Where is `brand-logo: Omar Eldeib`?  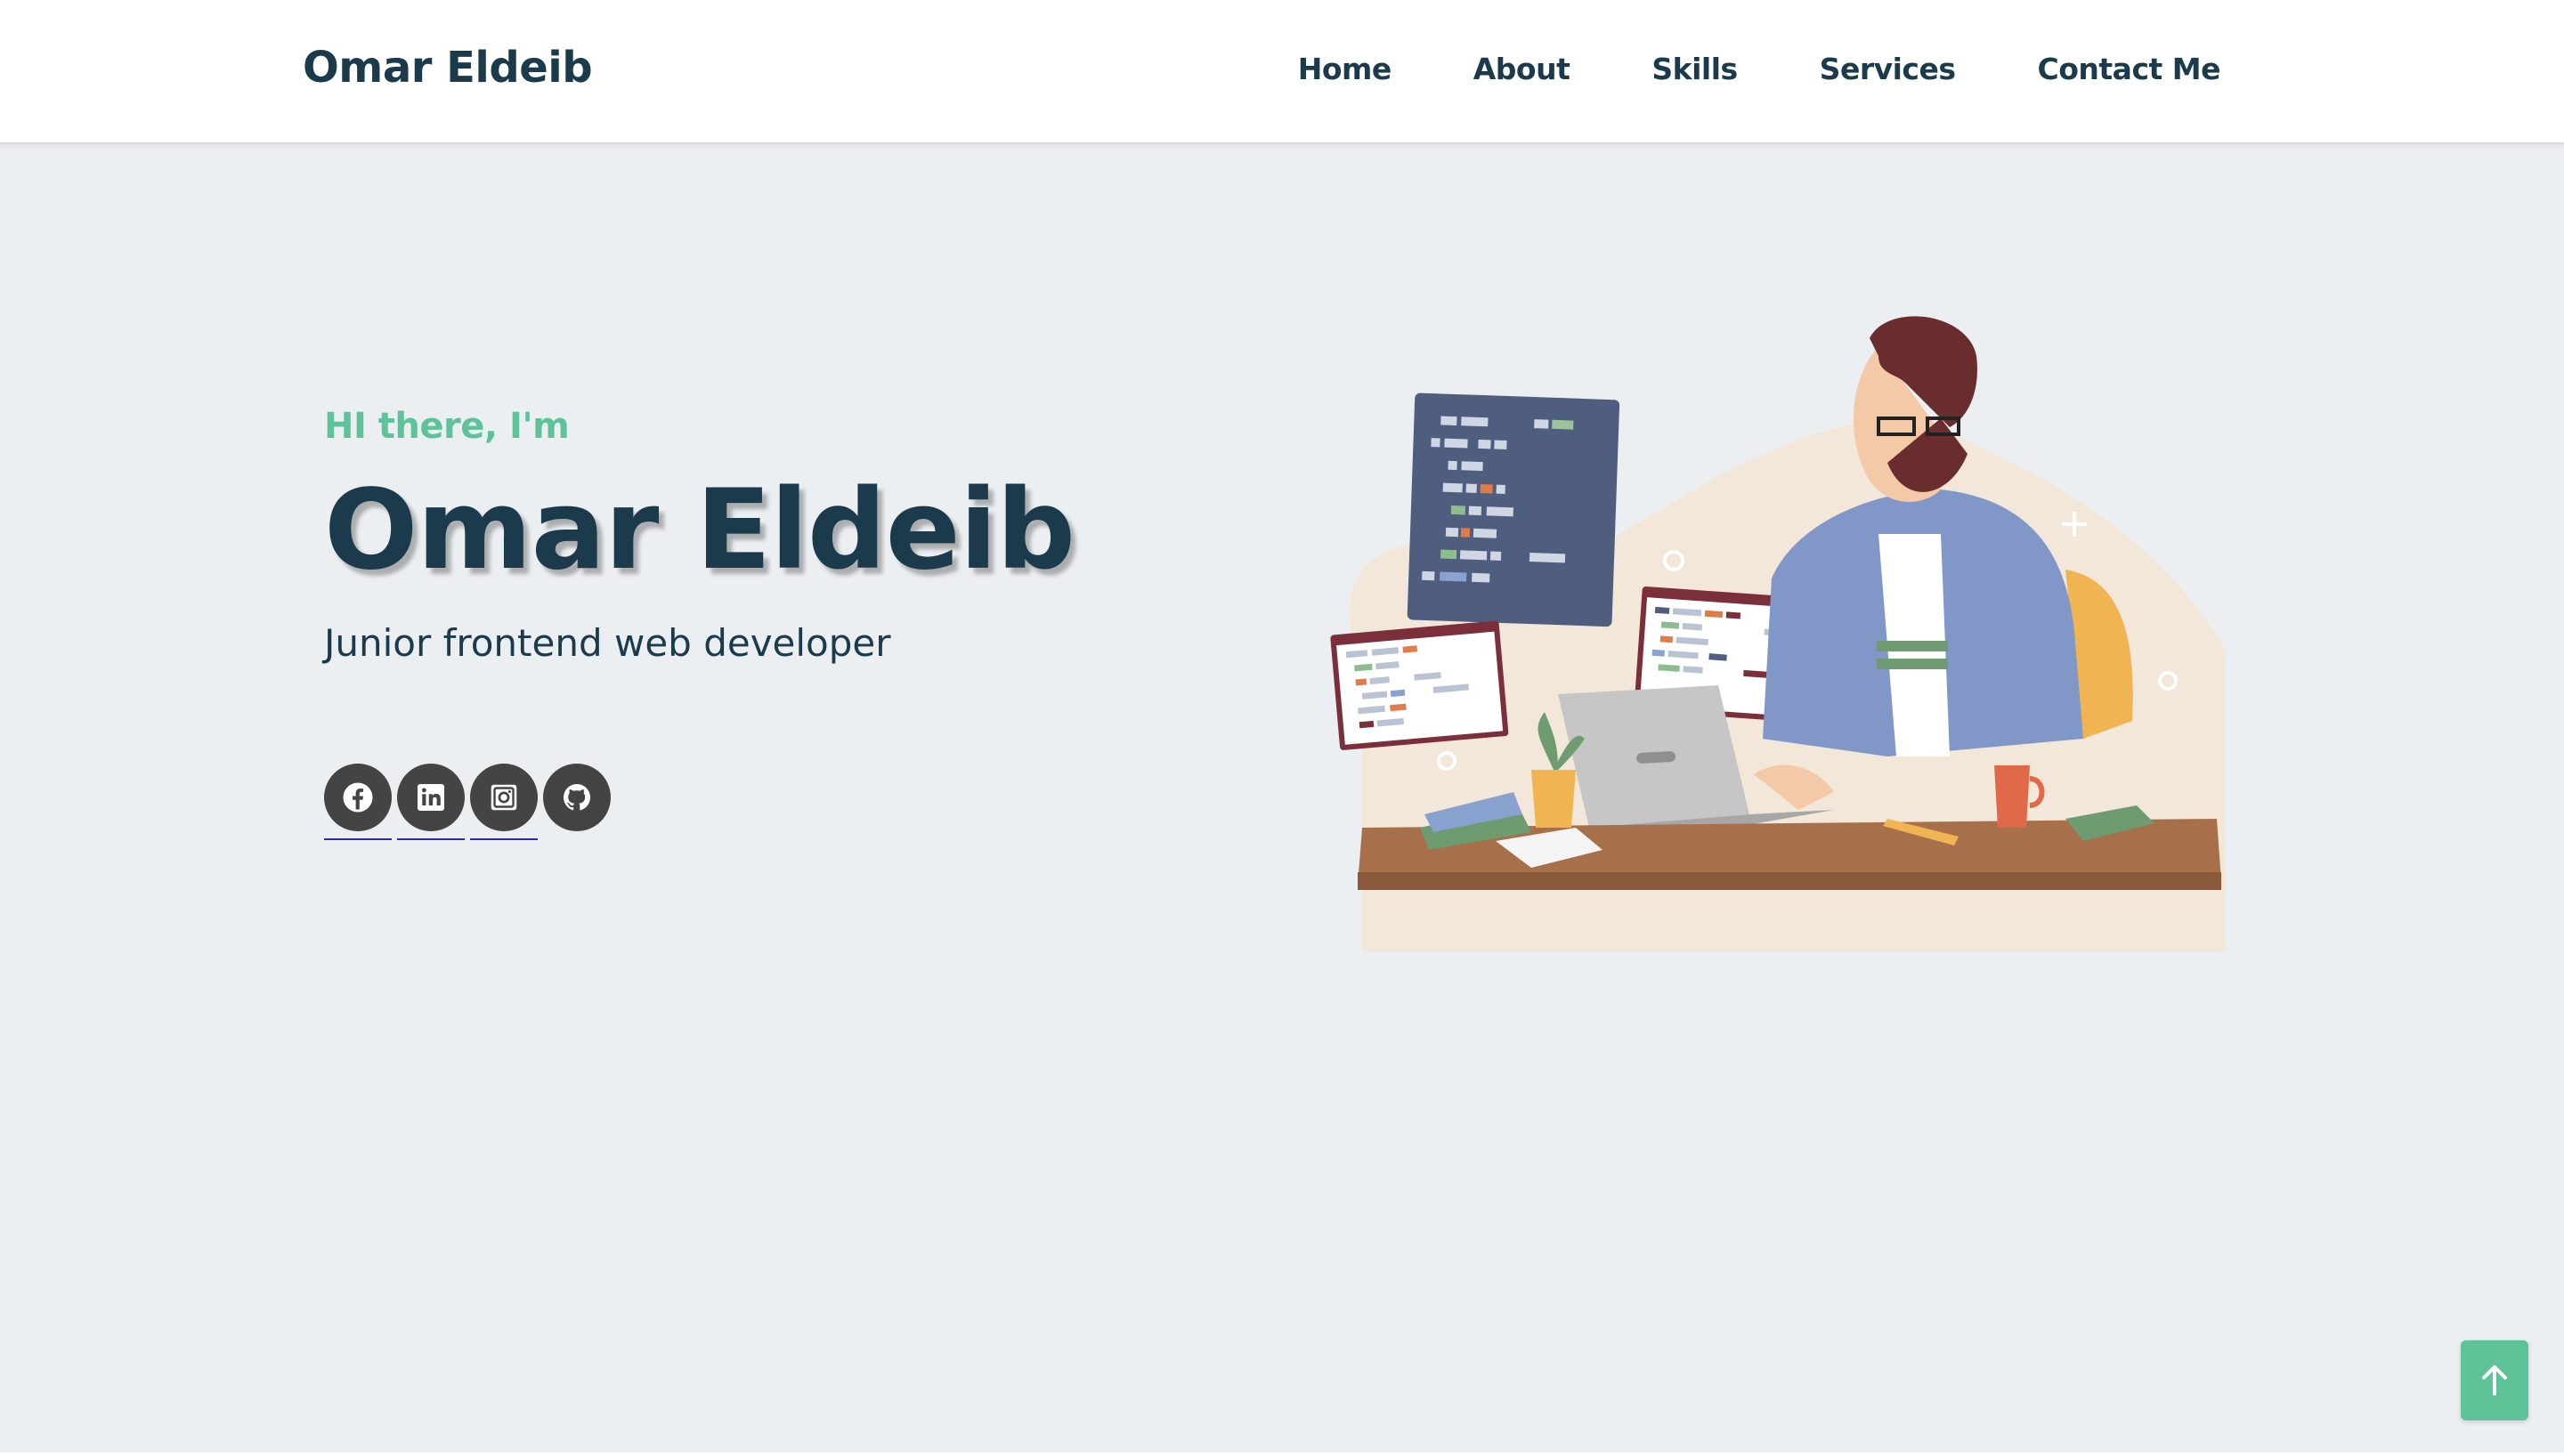
brand-logo: Omar Eldeib is located at coordinates (448, 68).